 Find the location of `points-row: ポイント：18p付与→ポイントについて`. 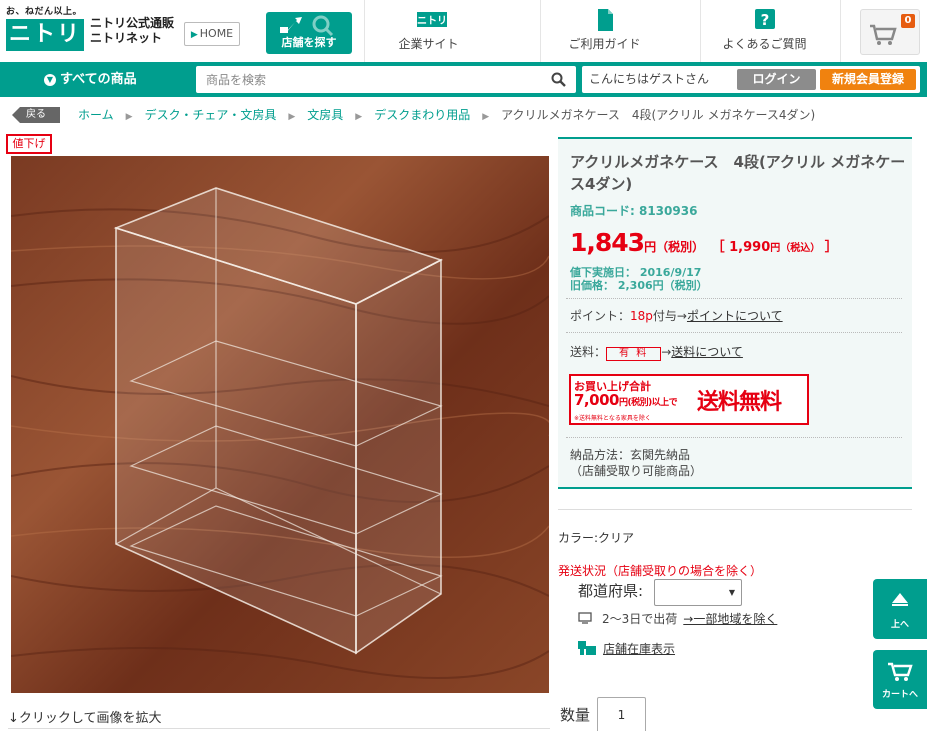

points-row: ポイント：18p付与→ポイントについて is located at coordinates (676, 316).